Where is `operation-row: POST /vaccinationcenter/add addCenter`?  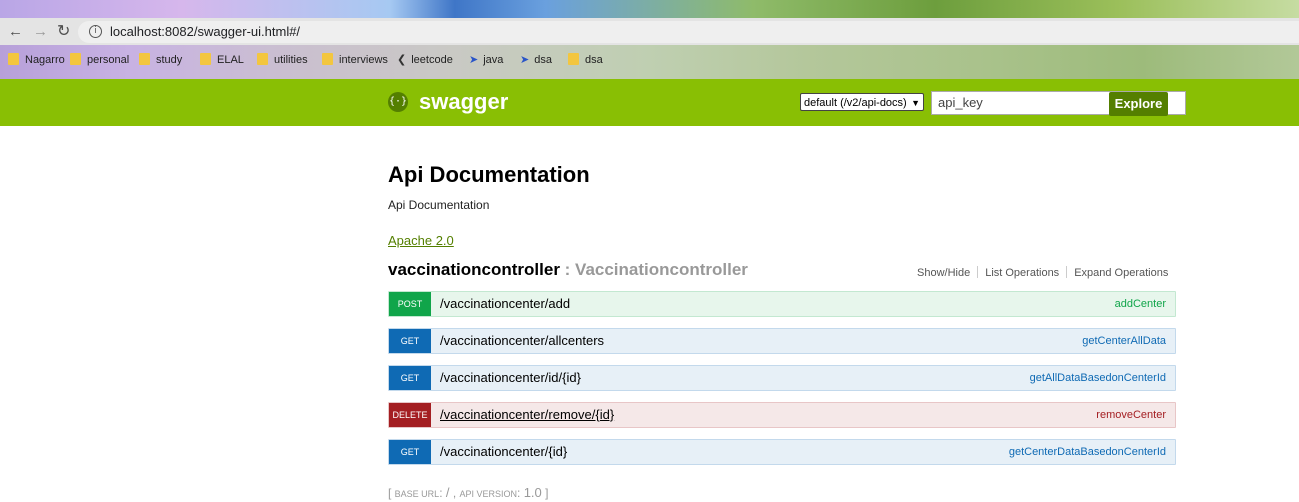
operation-row: POST /vaccinationcenter/add addCenter is located at coordinates (782, 304).